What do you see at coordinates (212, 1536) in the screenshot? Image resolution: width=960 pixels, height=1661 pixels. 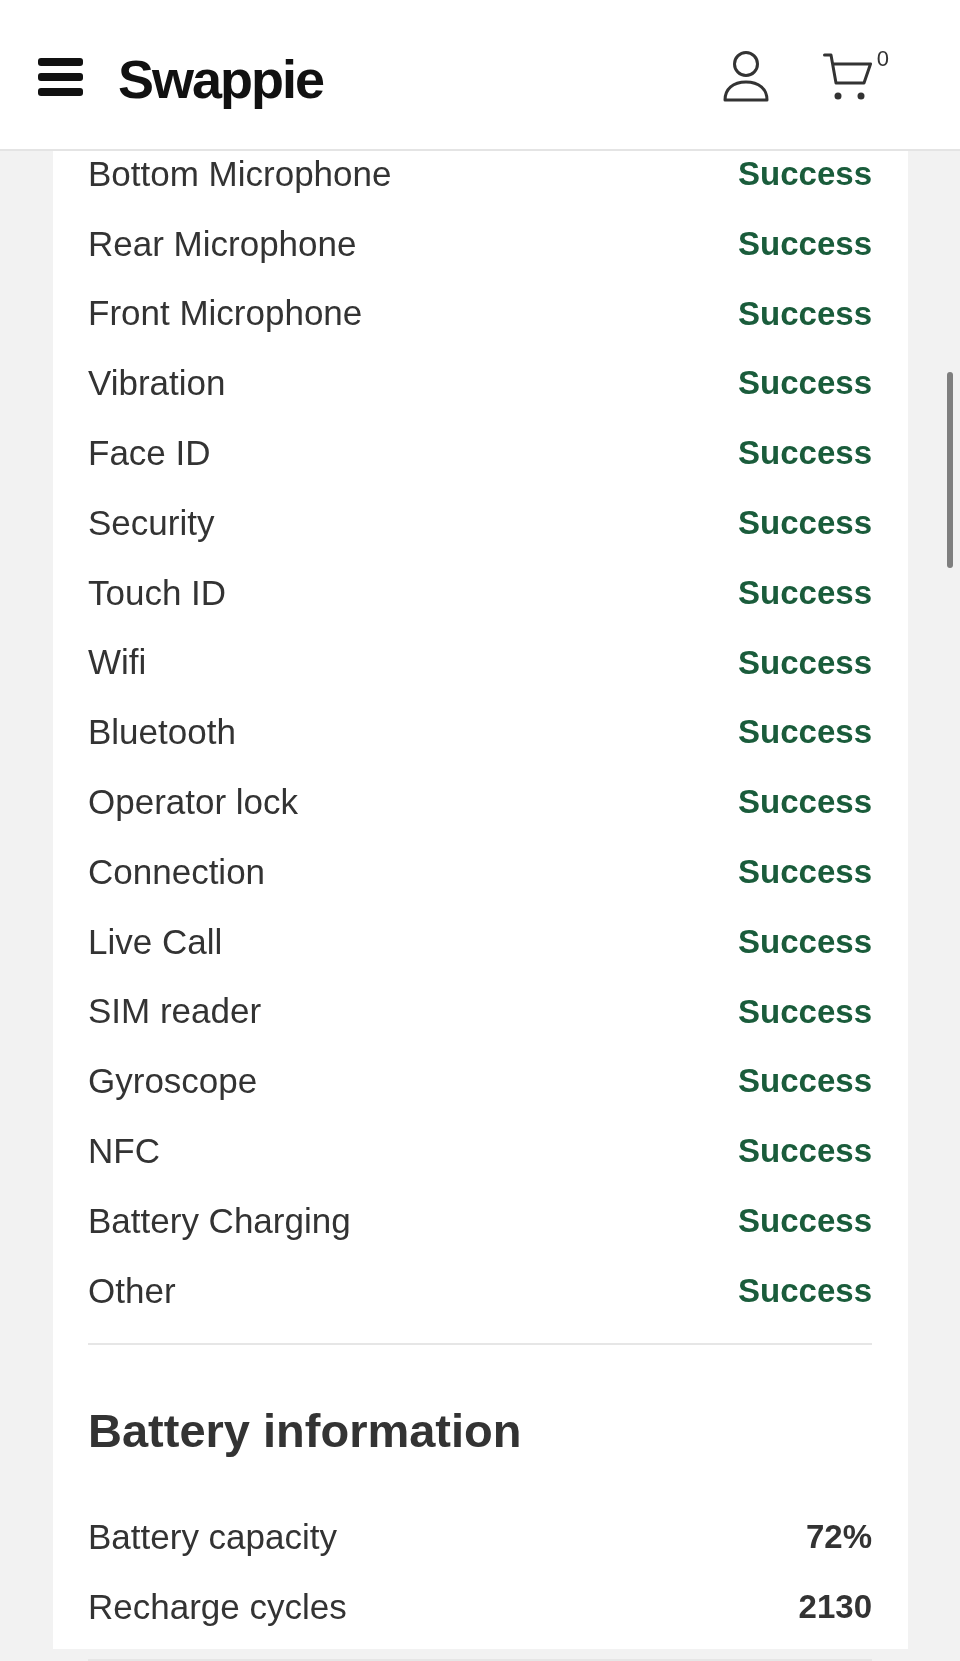 I see `battery-label: Battery capacity` at bounding box center [212, 1536].